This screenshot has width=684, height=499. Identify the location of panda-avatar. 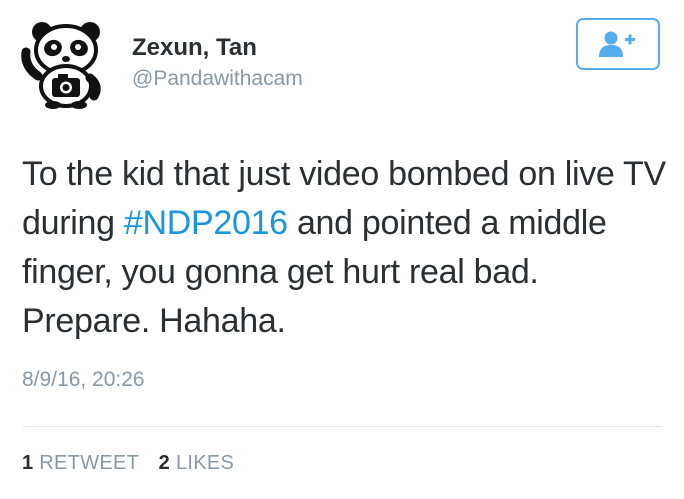
(66, 64).